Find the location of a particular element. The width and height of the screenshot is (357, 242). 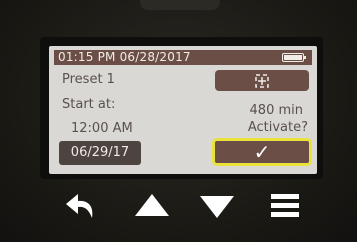

status-bar: 01:15 PM 06/28/2017 is located at coordinates (183, 57).